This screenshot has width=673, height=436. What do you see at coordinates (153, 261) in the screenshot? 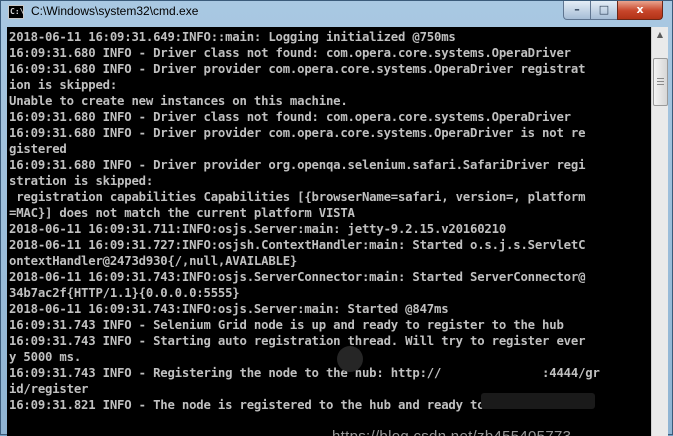
I see `console-line: ontextHandler@2473d930{/,null,AVAILABLE}` at bounding box center [153, 261].